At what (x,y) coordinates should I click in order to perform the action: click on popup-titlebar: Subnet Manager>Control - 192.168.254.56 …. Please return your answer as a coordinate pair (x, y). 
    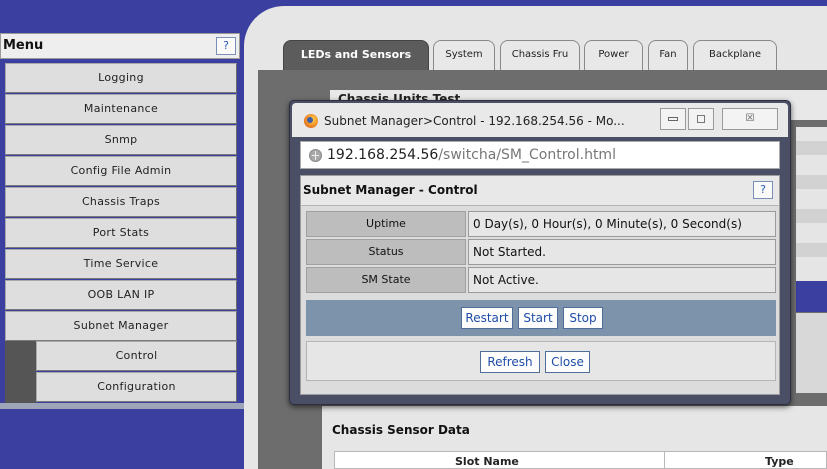
    Looking at the image, I should click on (540, 120).